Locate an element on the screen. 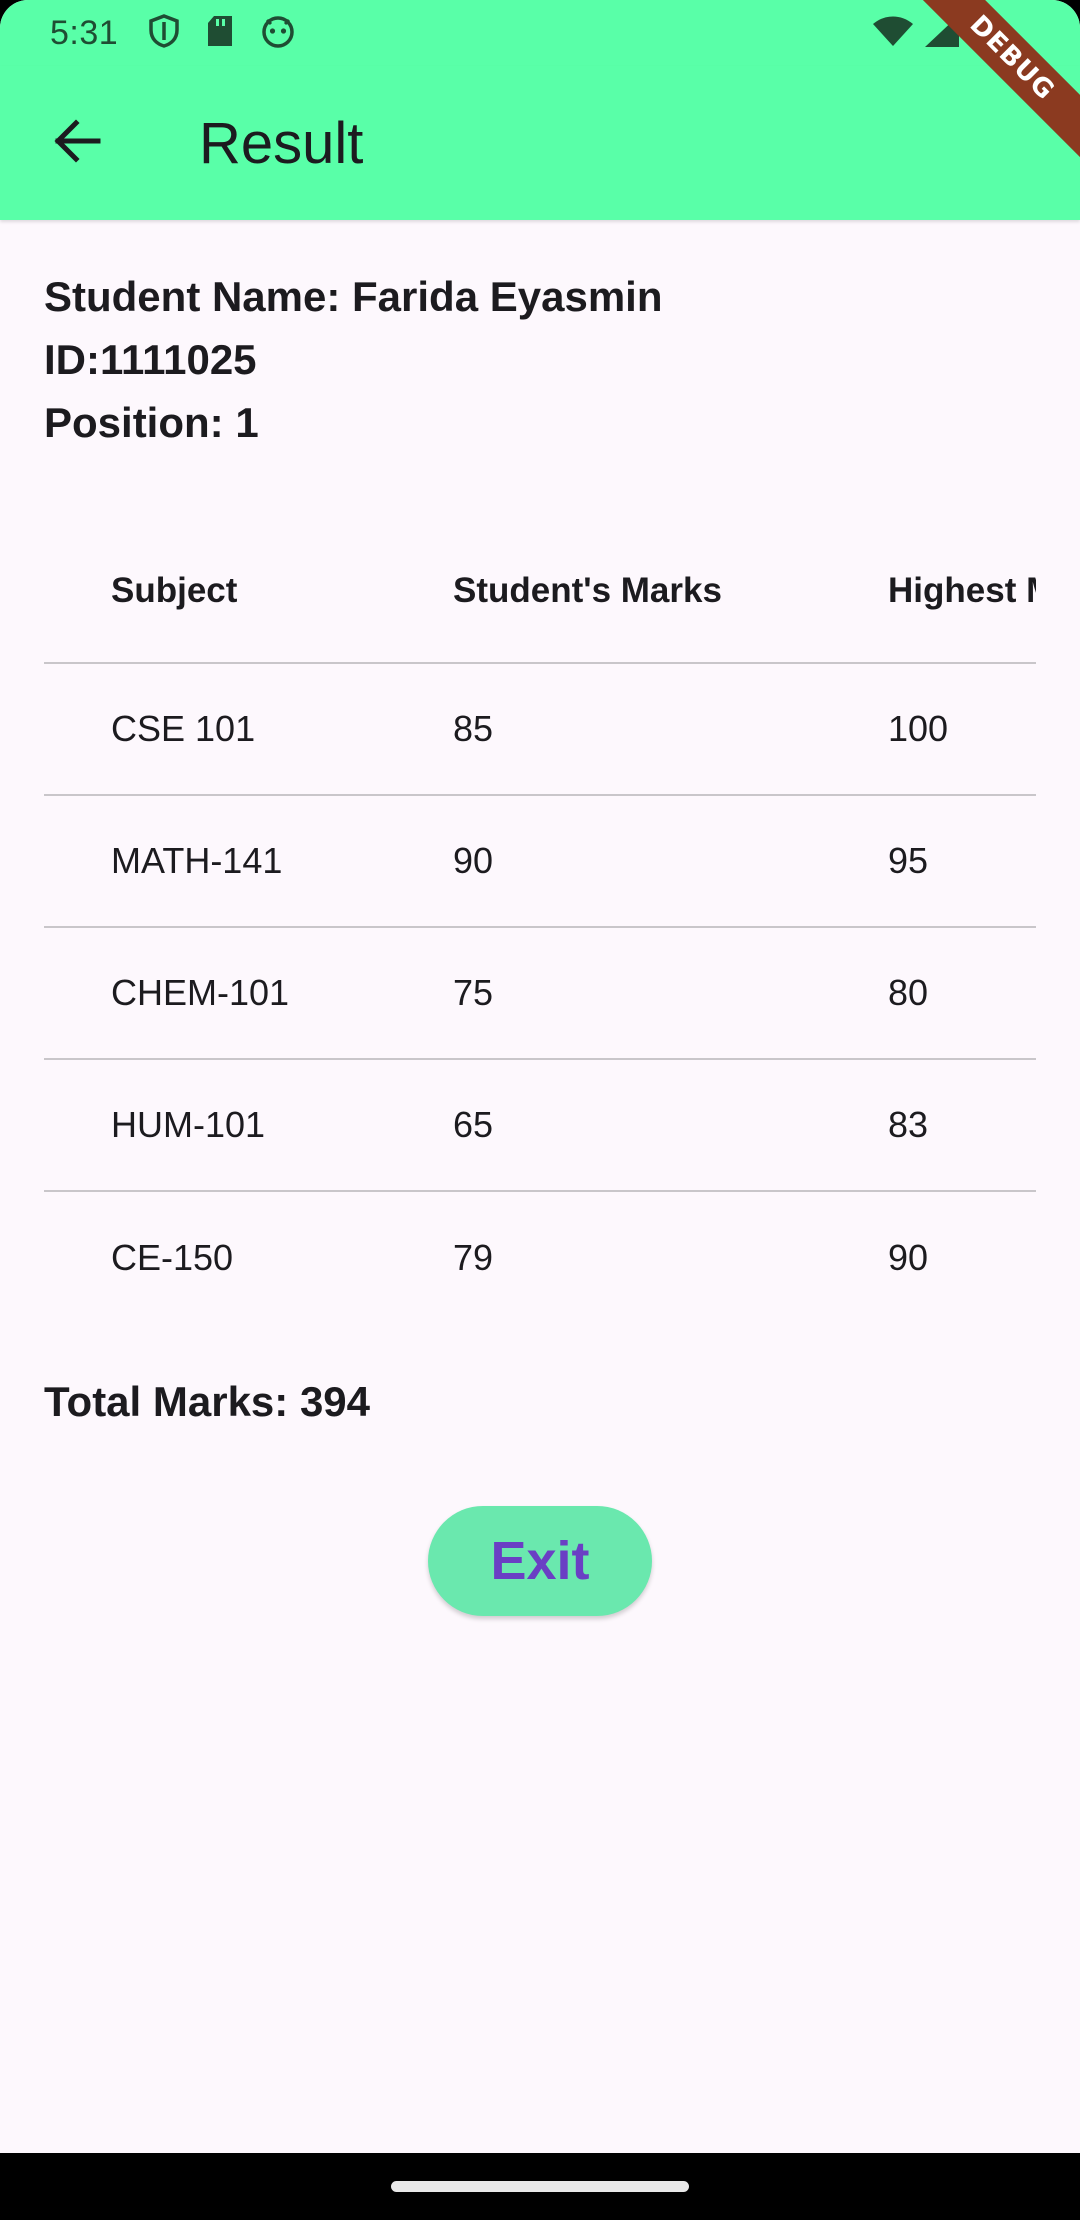 This screenshot has width=1080, height=2220. back-button is located at coordinates (77, 143).